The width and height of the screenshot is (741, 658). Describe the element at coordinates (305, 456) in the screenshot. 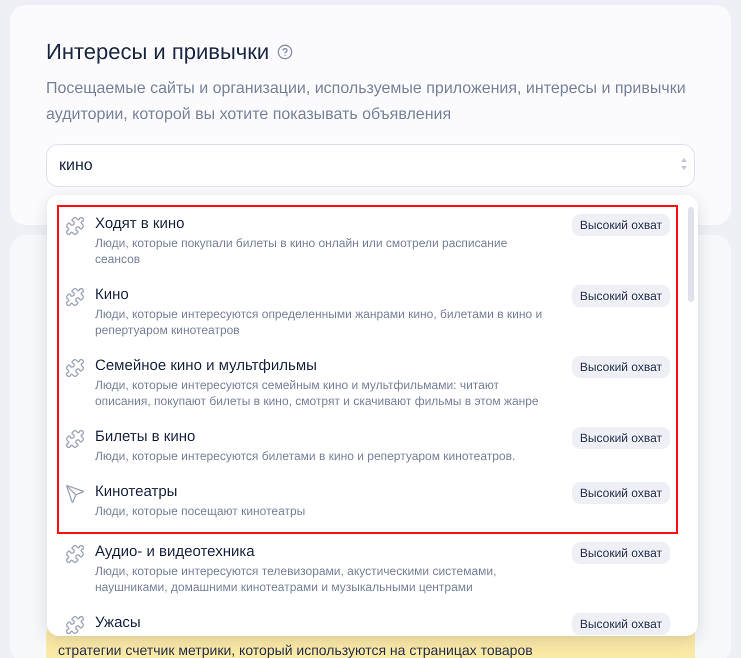

I see `suggestion-description: Люди, которые интересуются билетами в кино и репертуаром кинотеатров.` at that location.